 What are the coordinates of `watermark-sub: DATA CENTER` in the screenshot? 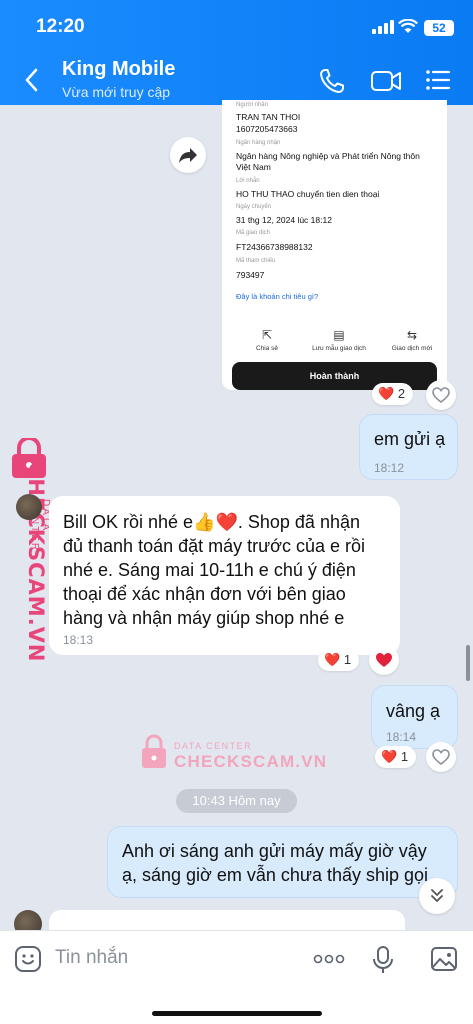 It's located at (213, 746).